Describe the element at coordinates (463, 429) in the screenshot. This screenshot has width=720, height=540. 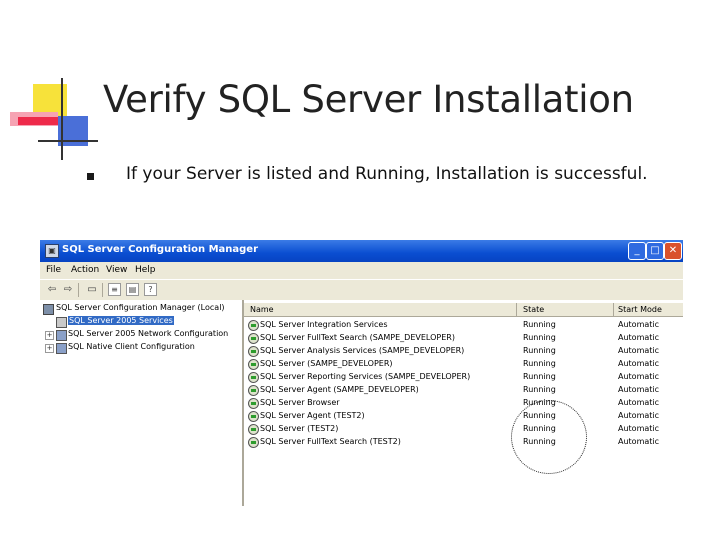
I see `table-row: SQL Server (TEST2) Running Automatic` at that location.